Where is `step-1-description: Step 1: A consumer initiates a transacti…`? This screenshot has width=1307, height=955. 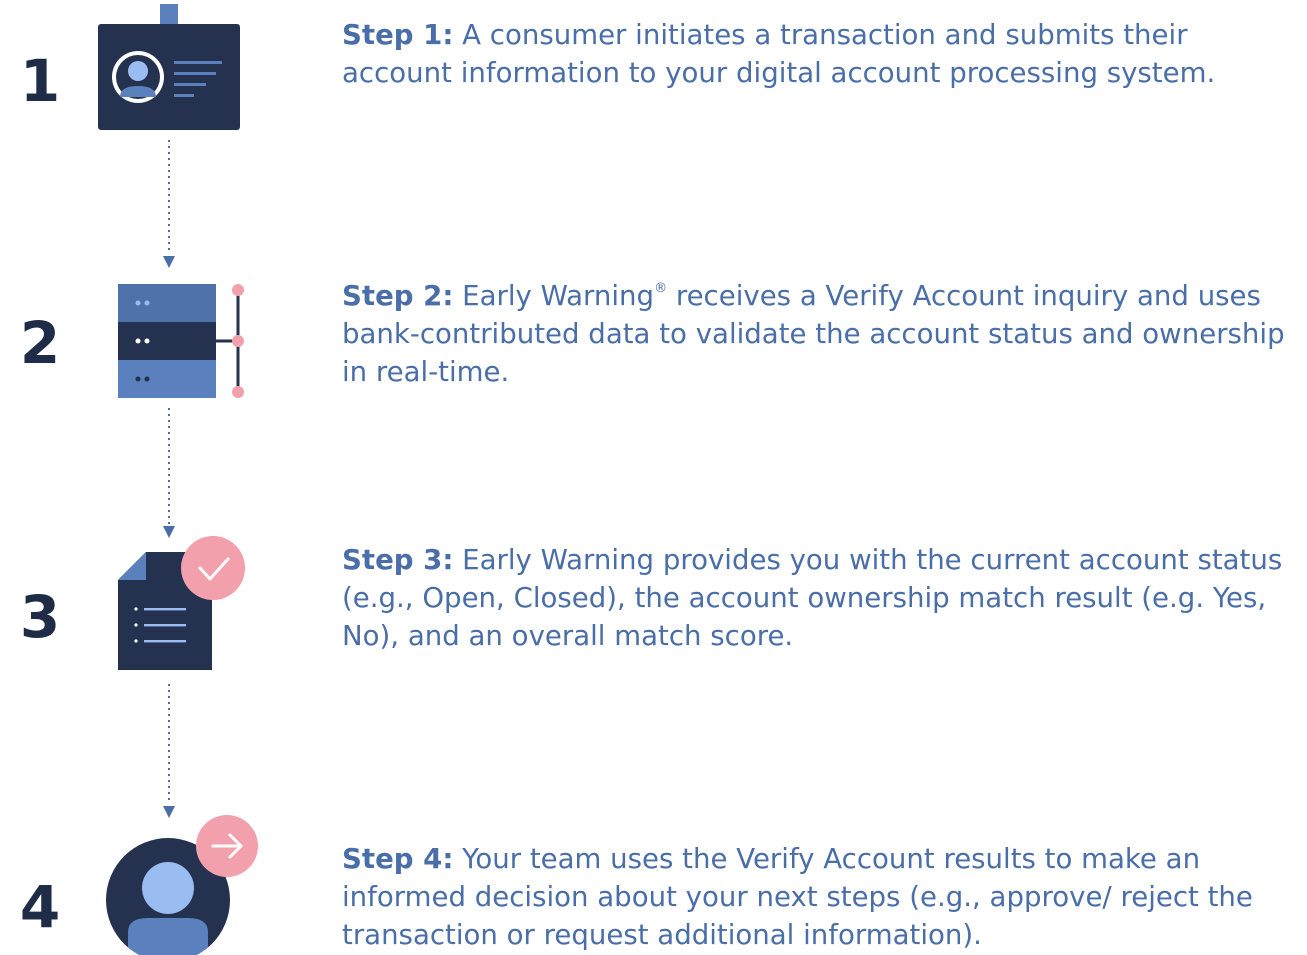
step-1-description: Step 1: A consumer initiates a transacti… is located at coordinates (823, 54).